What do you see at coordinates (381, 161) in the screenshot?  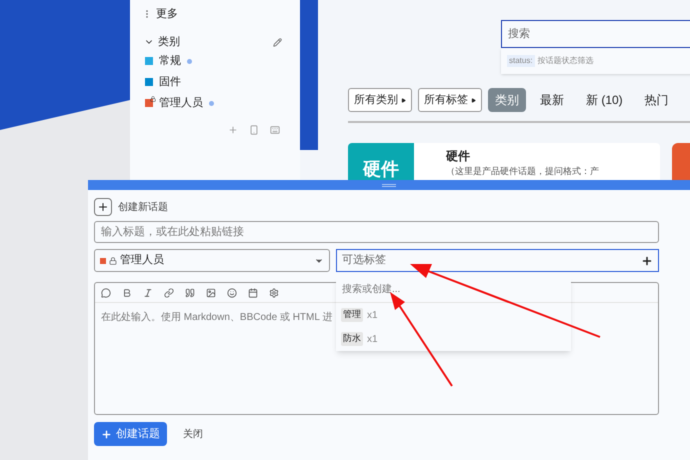 I see `category-tile: 硬件` at bounding box center [381, 161].